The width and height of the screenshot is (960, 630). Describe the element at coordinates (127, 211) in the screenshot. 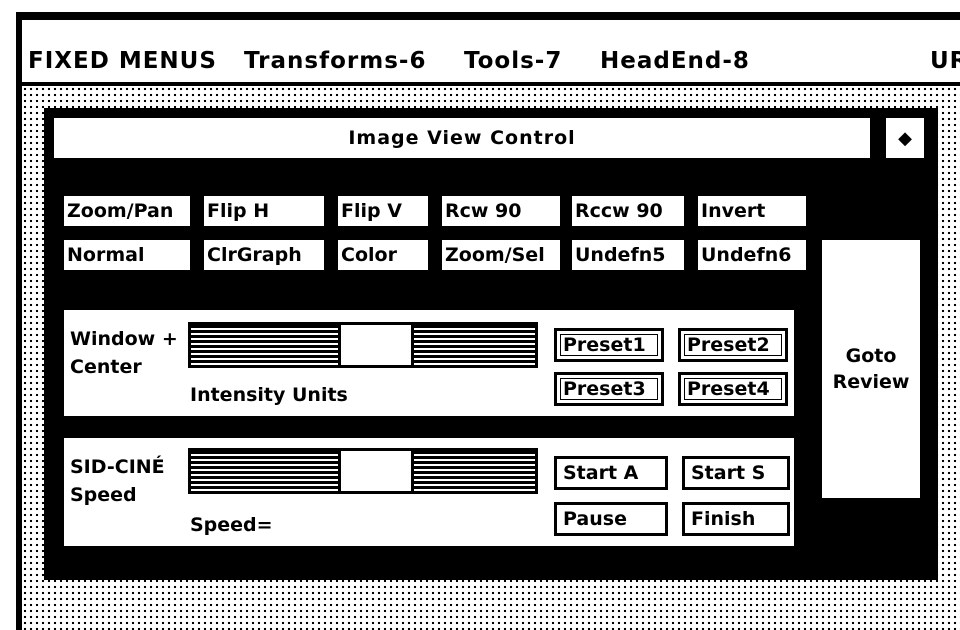

I see `tool-zoom-pan: Zoom/Pan` at that location.